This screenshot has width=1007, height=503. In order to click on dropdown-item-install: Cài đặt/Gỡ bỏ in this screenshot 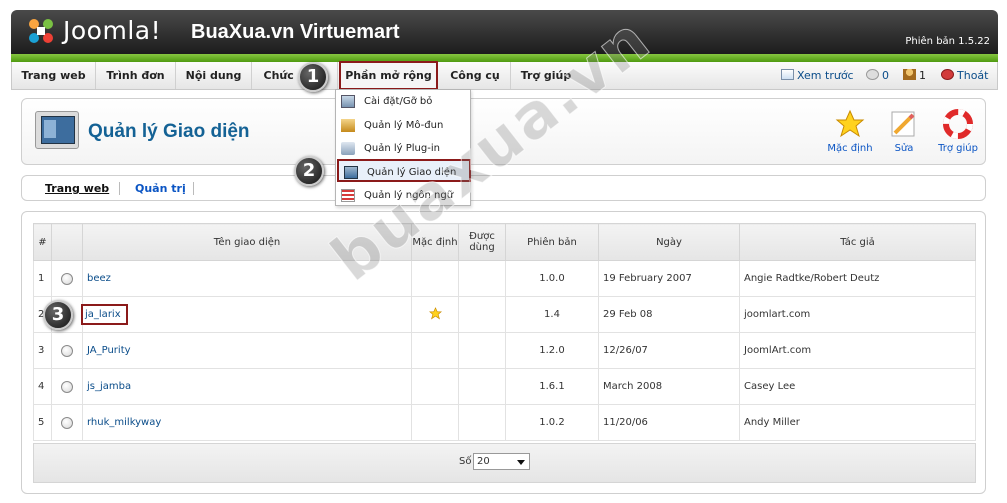, I will do `click(403, 101)`.